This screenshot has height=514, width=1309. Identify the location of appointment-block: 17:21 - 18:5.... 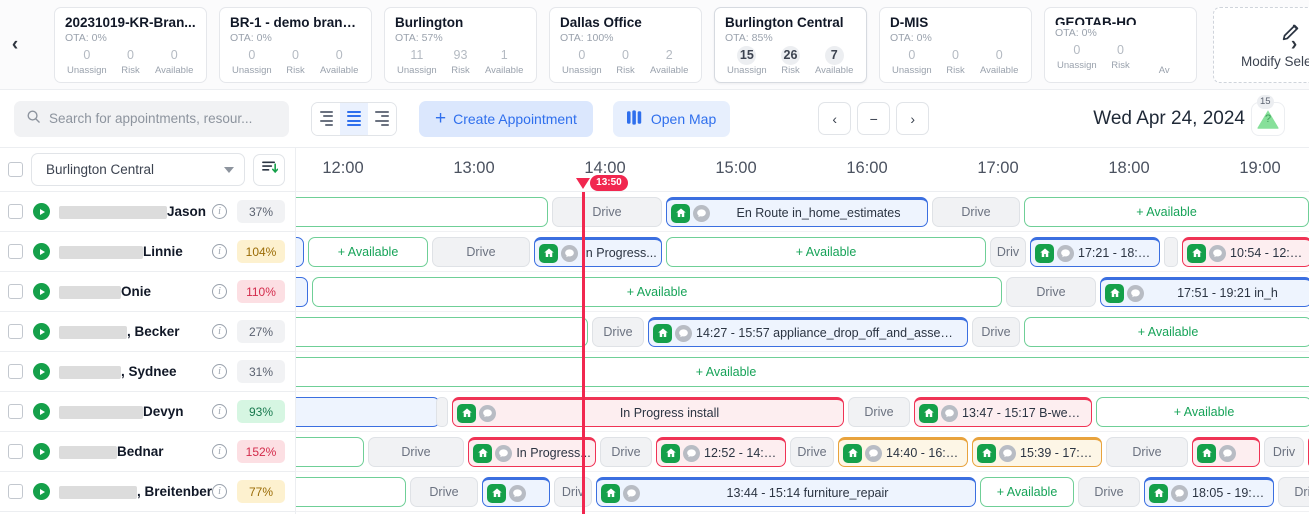
(1095, 252).